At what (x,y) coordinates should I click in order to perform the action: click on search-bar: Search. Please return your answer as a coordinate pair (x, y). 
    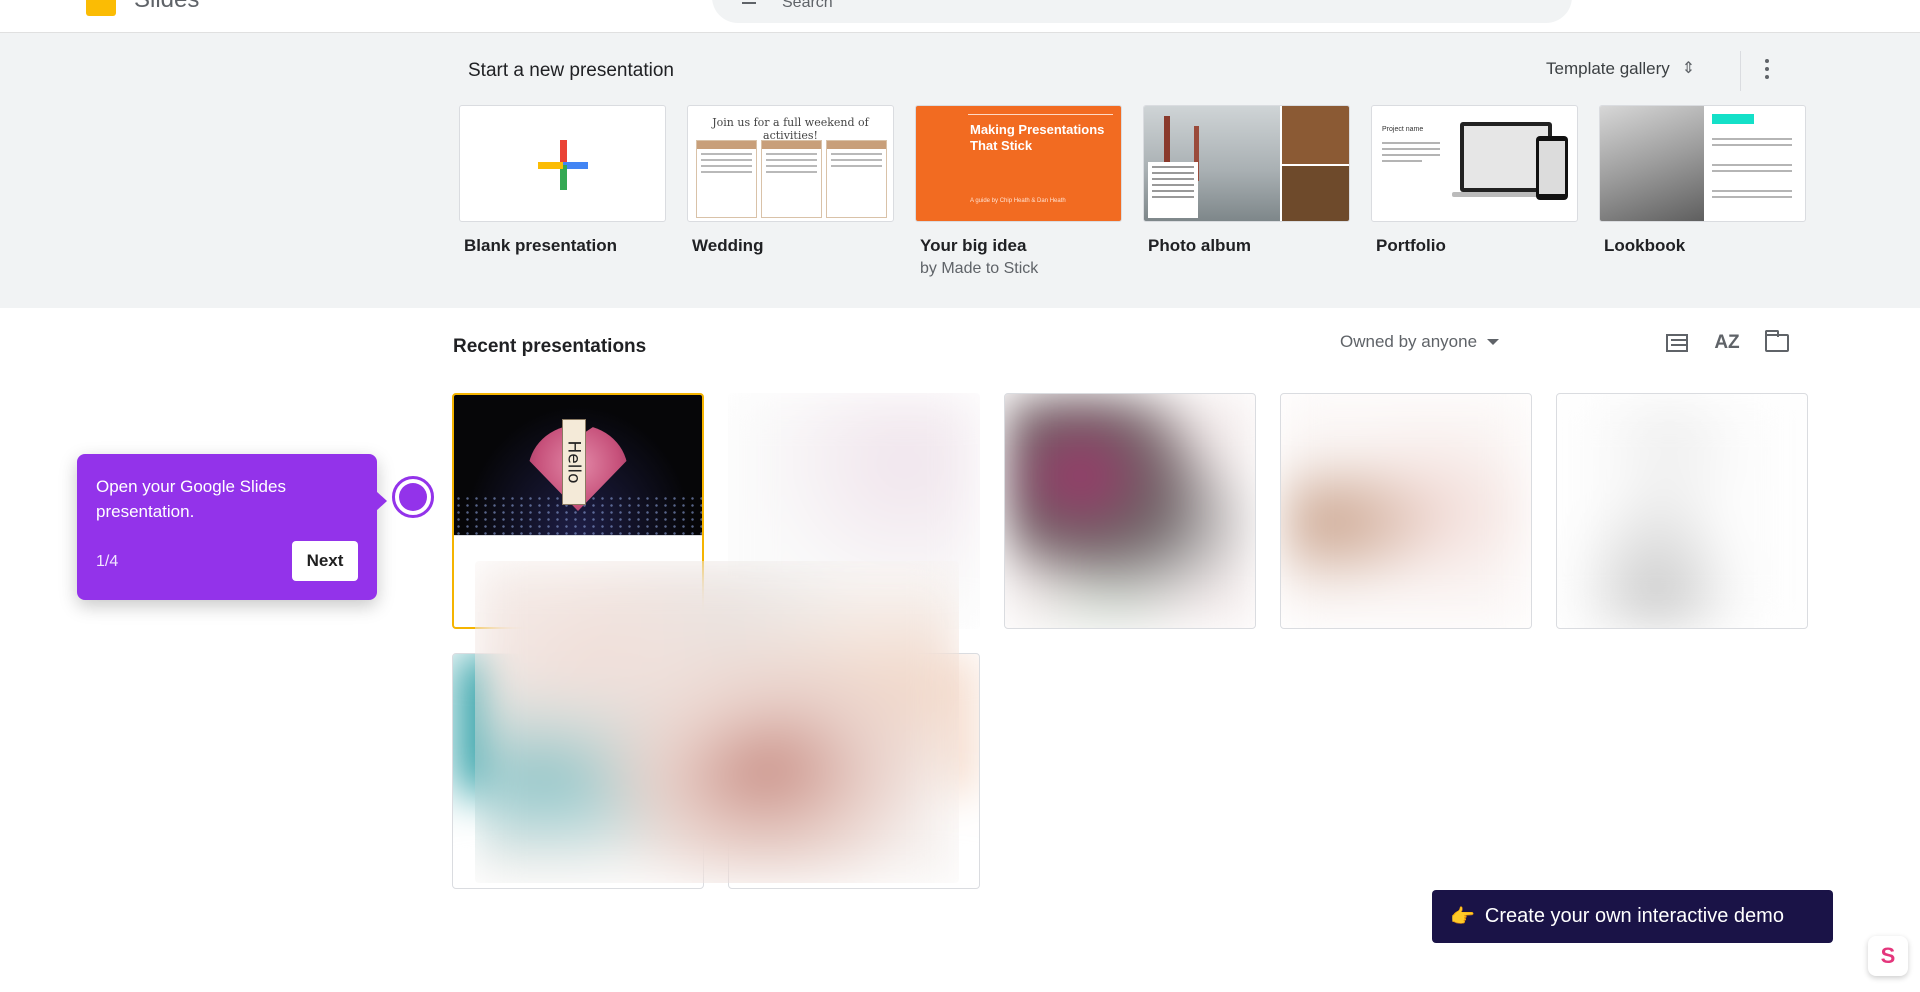
    Looking at the image, I should click on (1142, 11).